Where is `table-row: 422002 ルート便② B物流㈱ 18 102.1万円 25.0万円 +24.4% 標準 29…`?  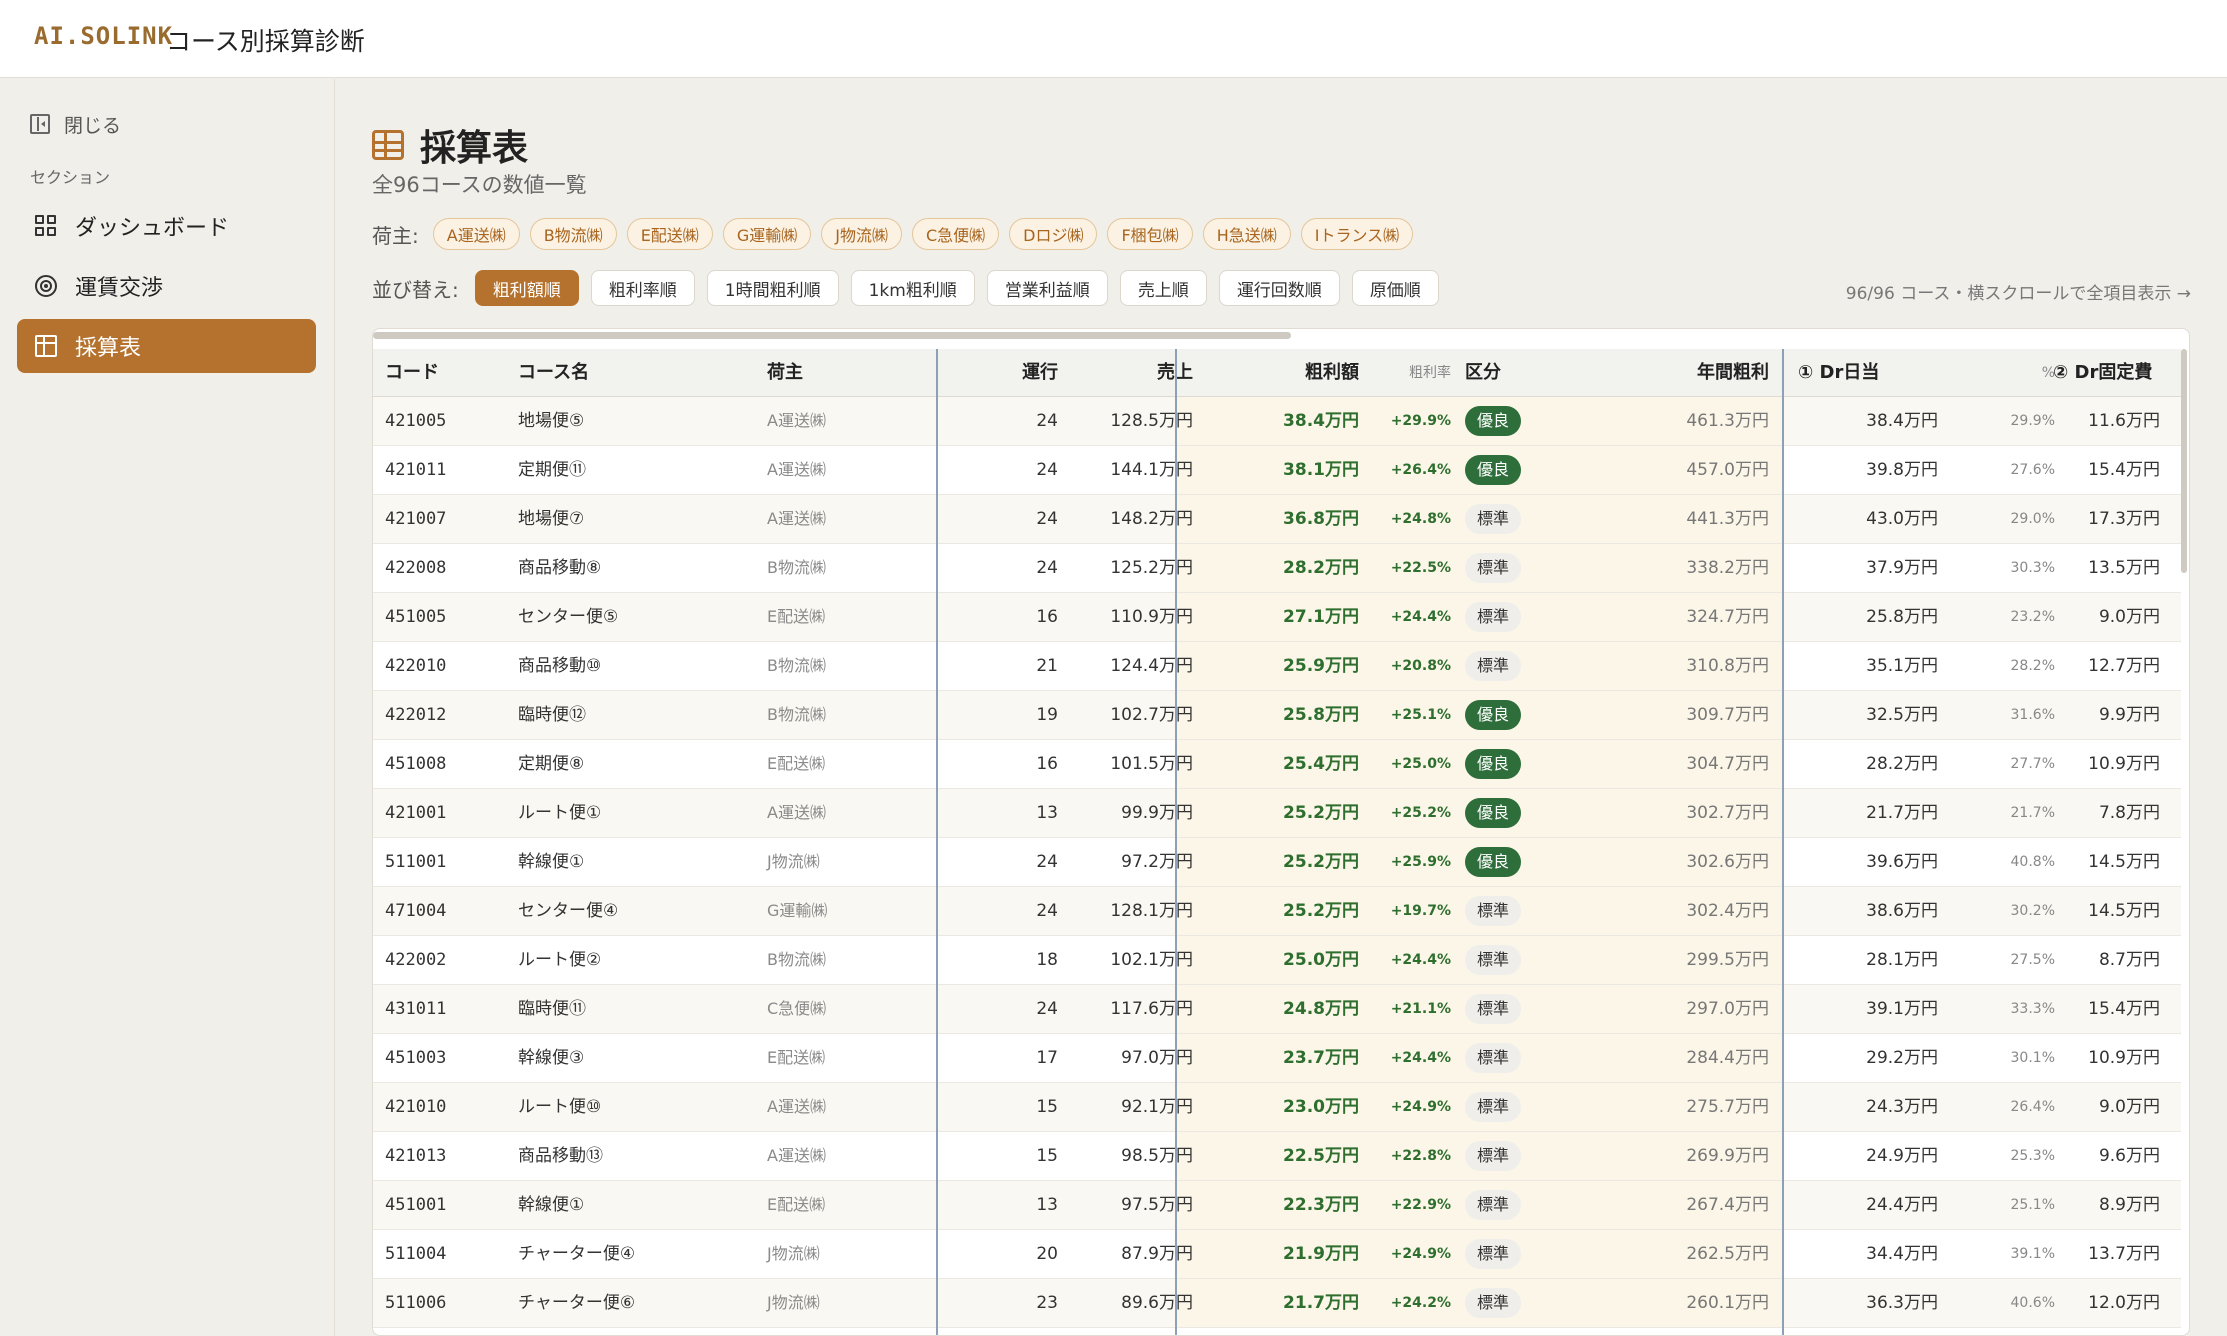 table-row: 422002 ルート便② B物流㈱ 18 102.1万円 25.0万円 +24.4% 標準 29… is located at coordinates (1277, 960).